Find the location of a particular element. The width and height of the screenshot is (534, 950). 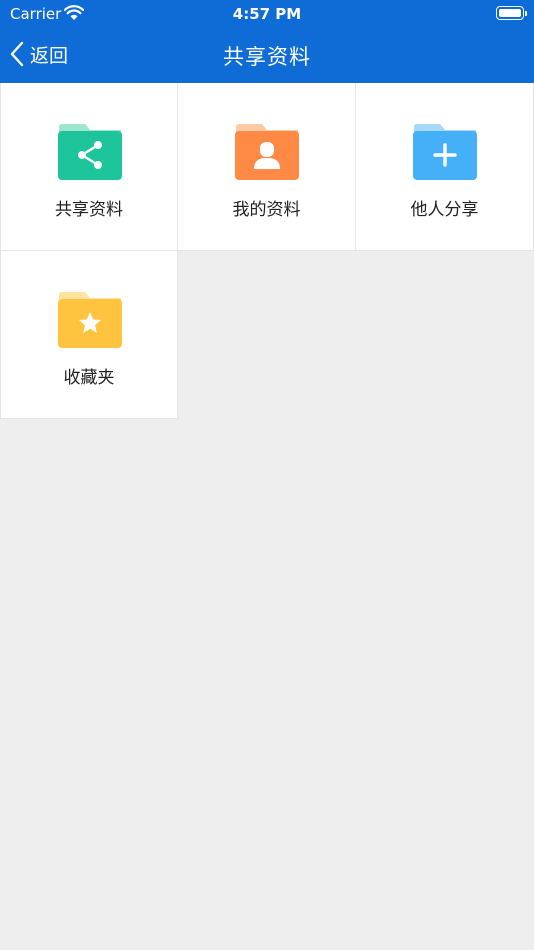

folder-tile-others: 他人分享 is located at coordinates (445, 167).